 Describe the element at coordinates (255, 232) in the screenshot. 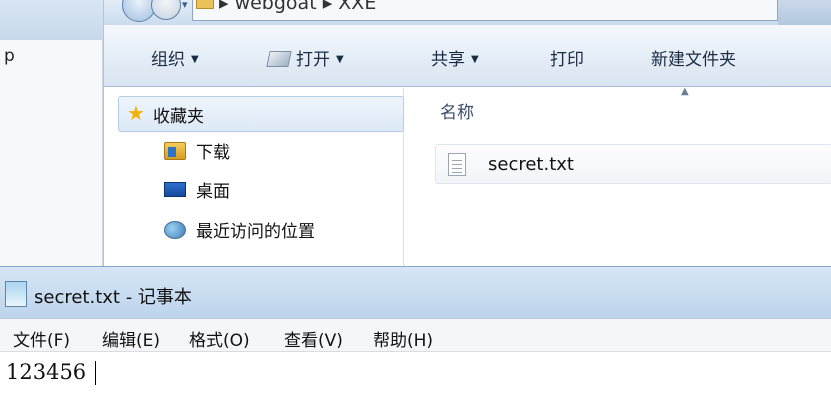

I see `recent-places-label: 最近访问的位置` at that location.